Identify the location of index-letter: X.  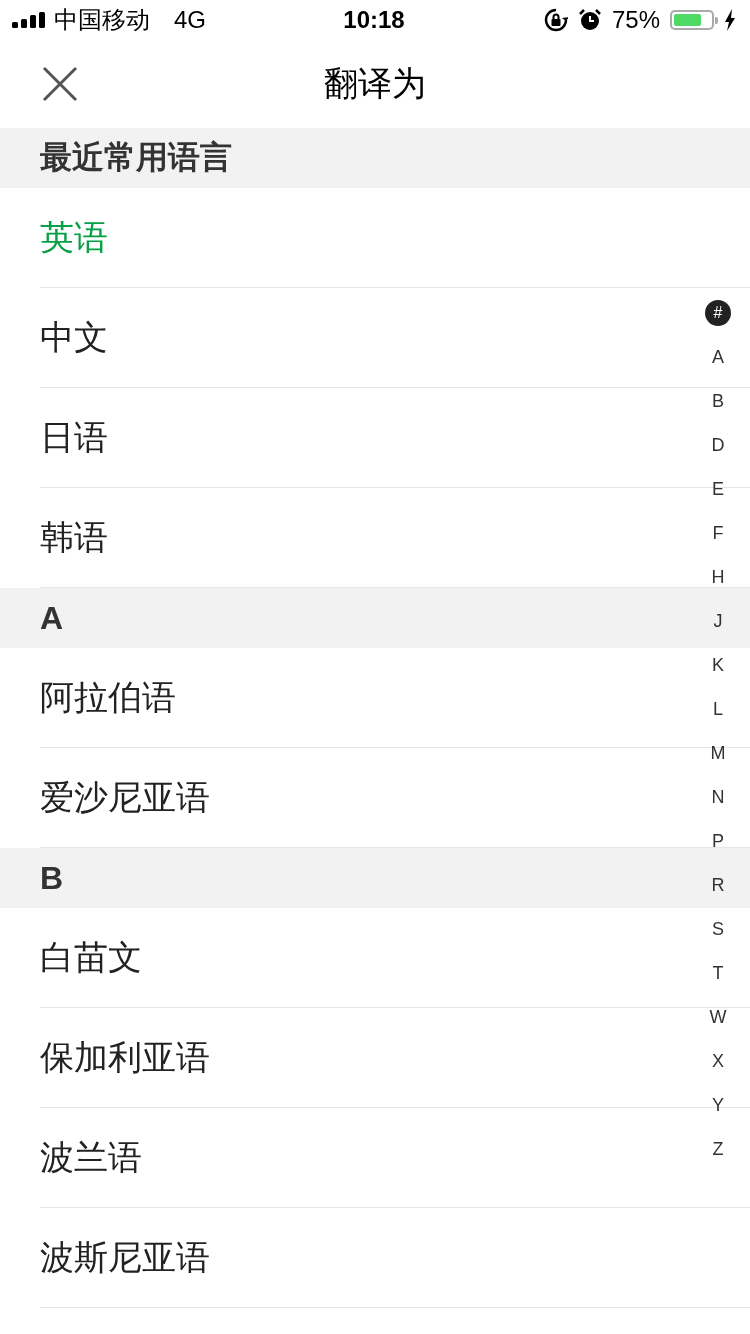
(718, 1061).